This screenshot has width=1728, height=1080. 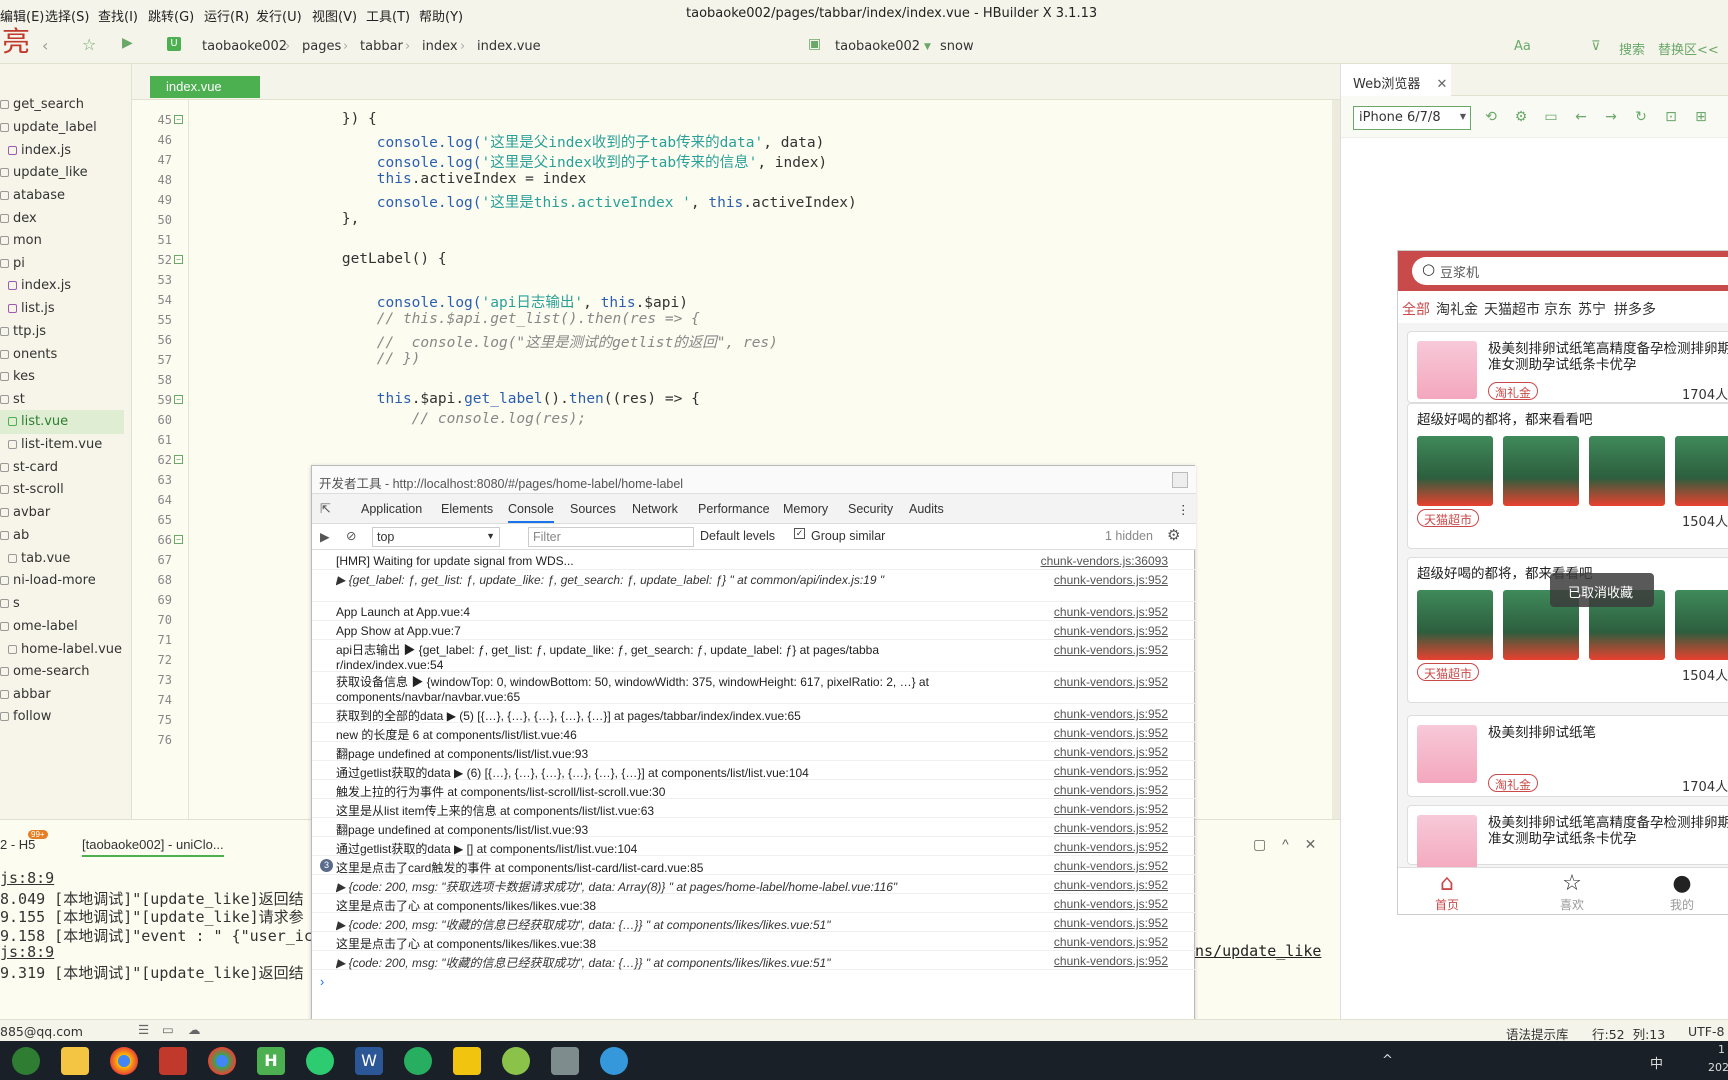 What do you see at coordinates (1718, 1067) in the screenshot?
I see `clock-date: 202` at bounding box center [1718, 1067].